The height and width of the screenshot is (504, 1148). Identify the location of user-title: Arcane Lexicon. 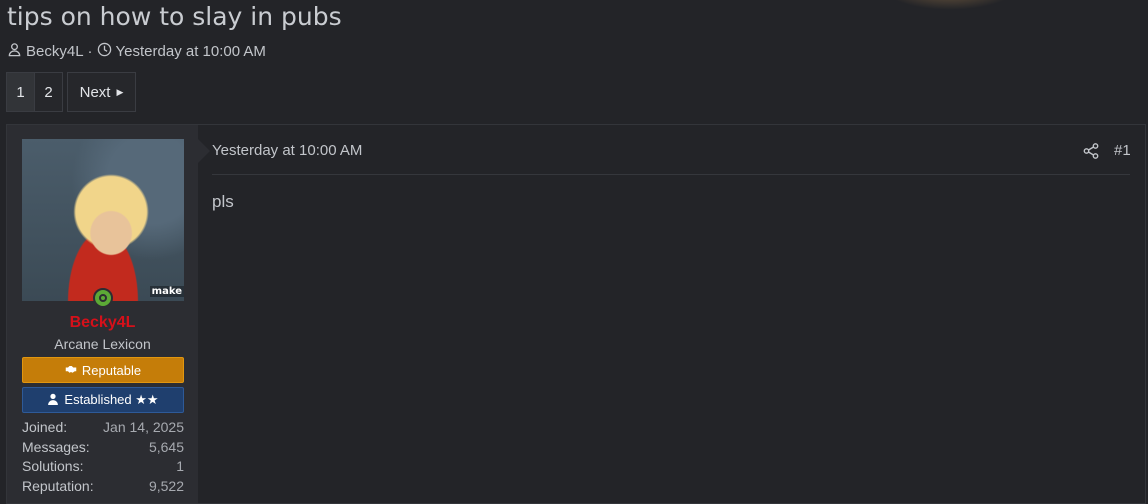
(102, 344).